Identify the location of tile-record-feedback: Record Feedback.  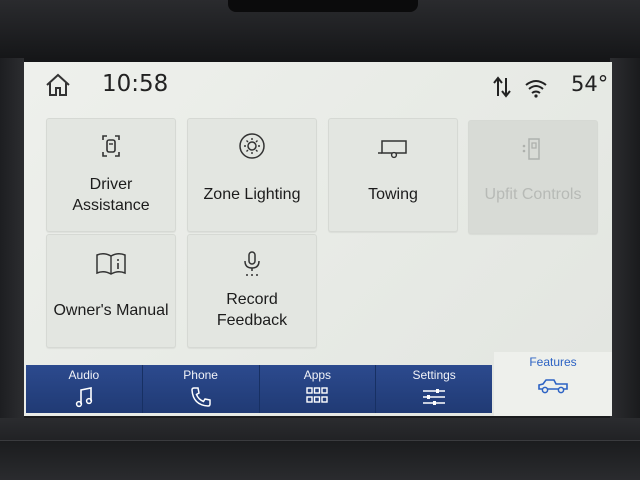
(252, 291).